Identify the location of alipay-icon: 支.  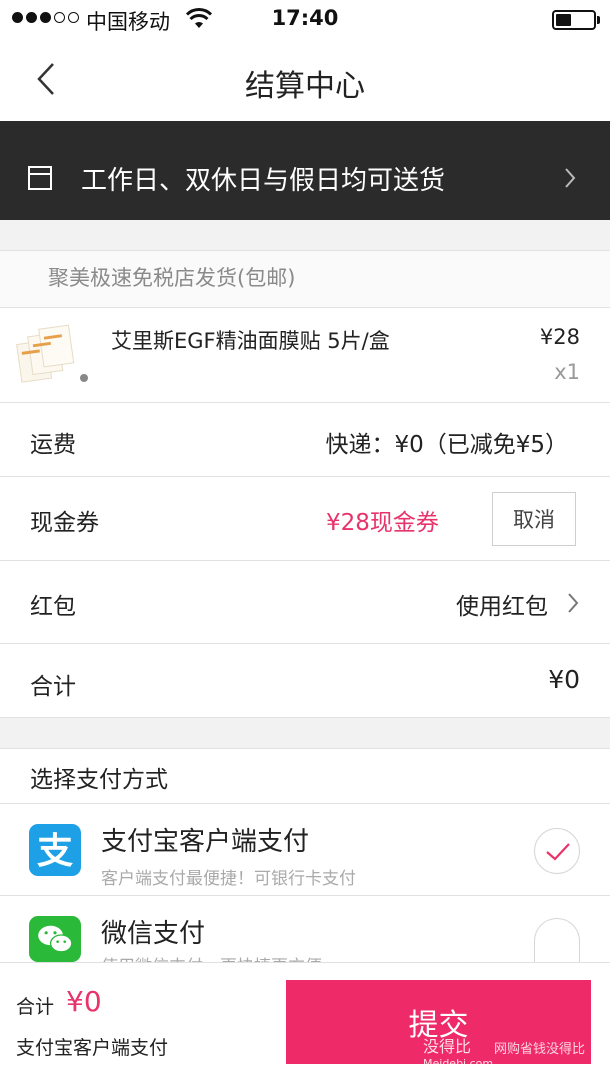
(55, 850).